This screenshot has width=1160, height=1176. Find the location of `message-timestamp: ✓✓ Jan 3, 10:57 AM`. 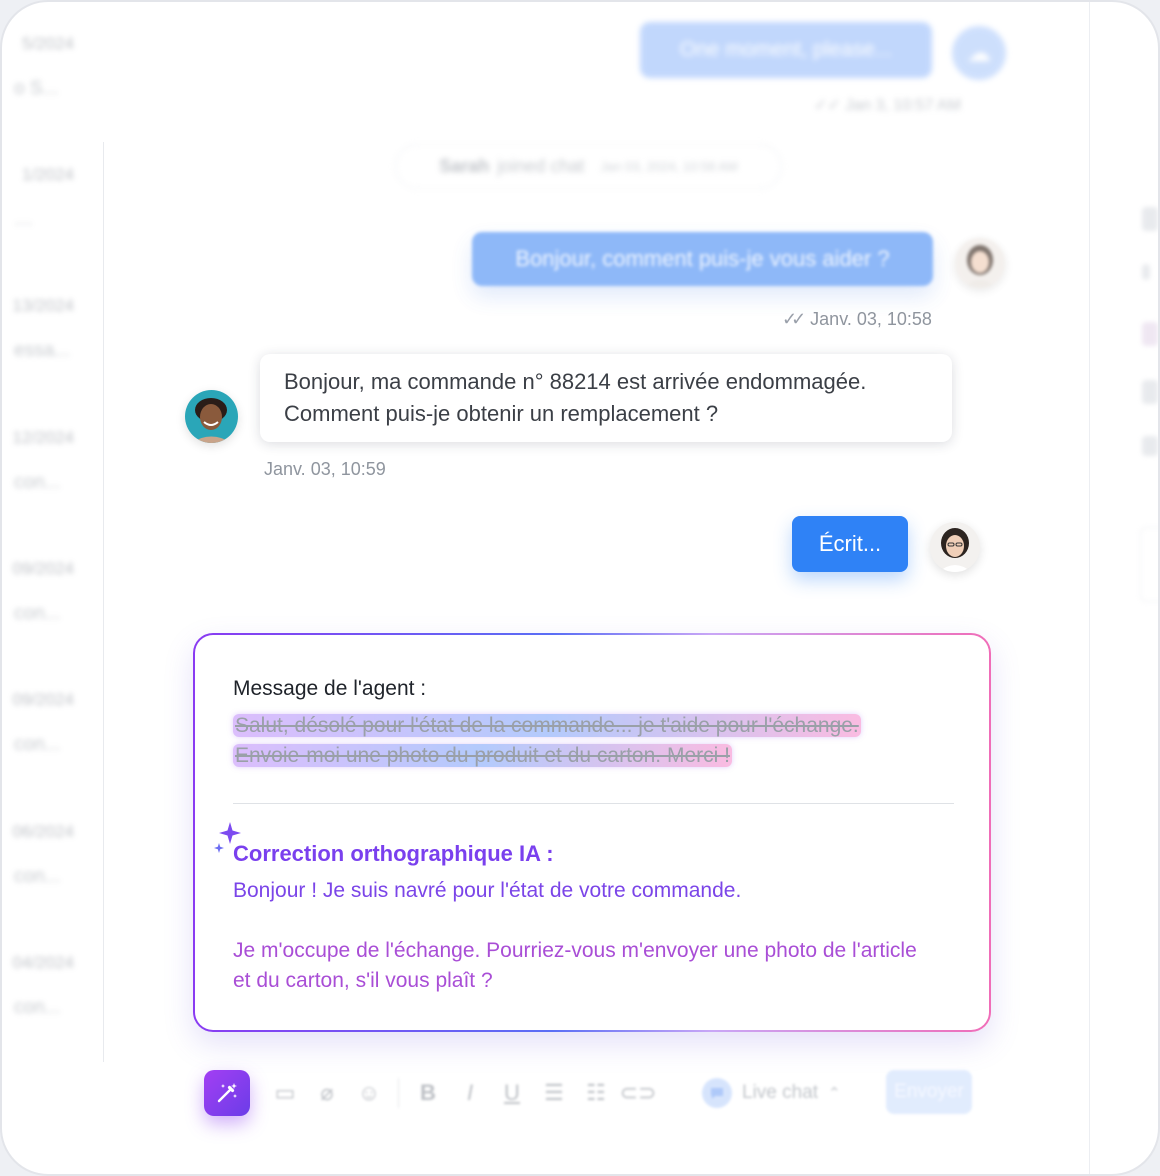

message-timestamp: ✓✓ Jan 3, 10:57 AM is located at coordinates (887, 105).